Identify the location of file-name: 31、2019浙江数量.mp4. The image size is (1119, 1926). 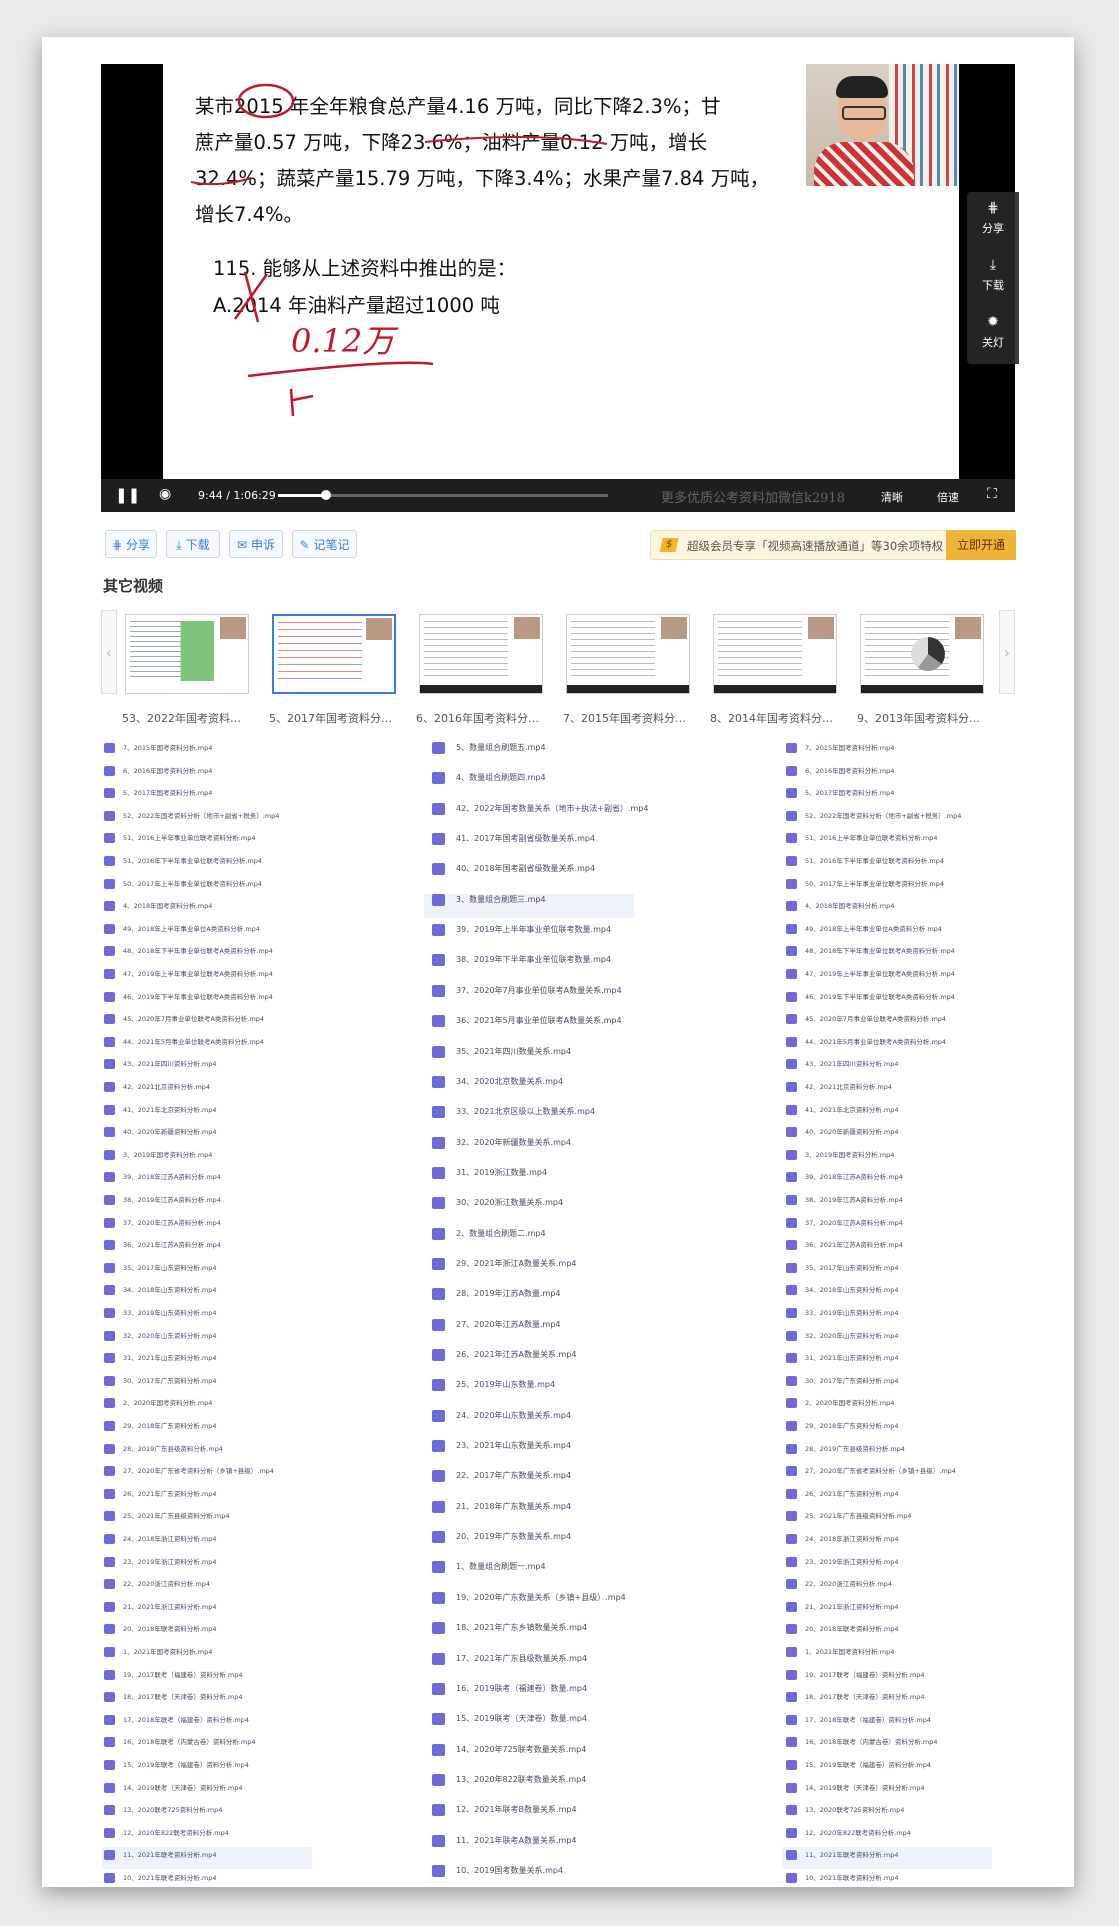
(502, 1172).